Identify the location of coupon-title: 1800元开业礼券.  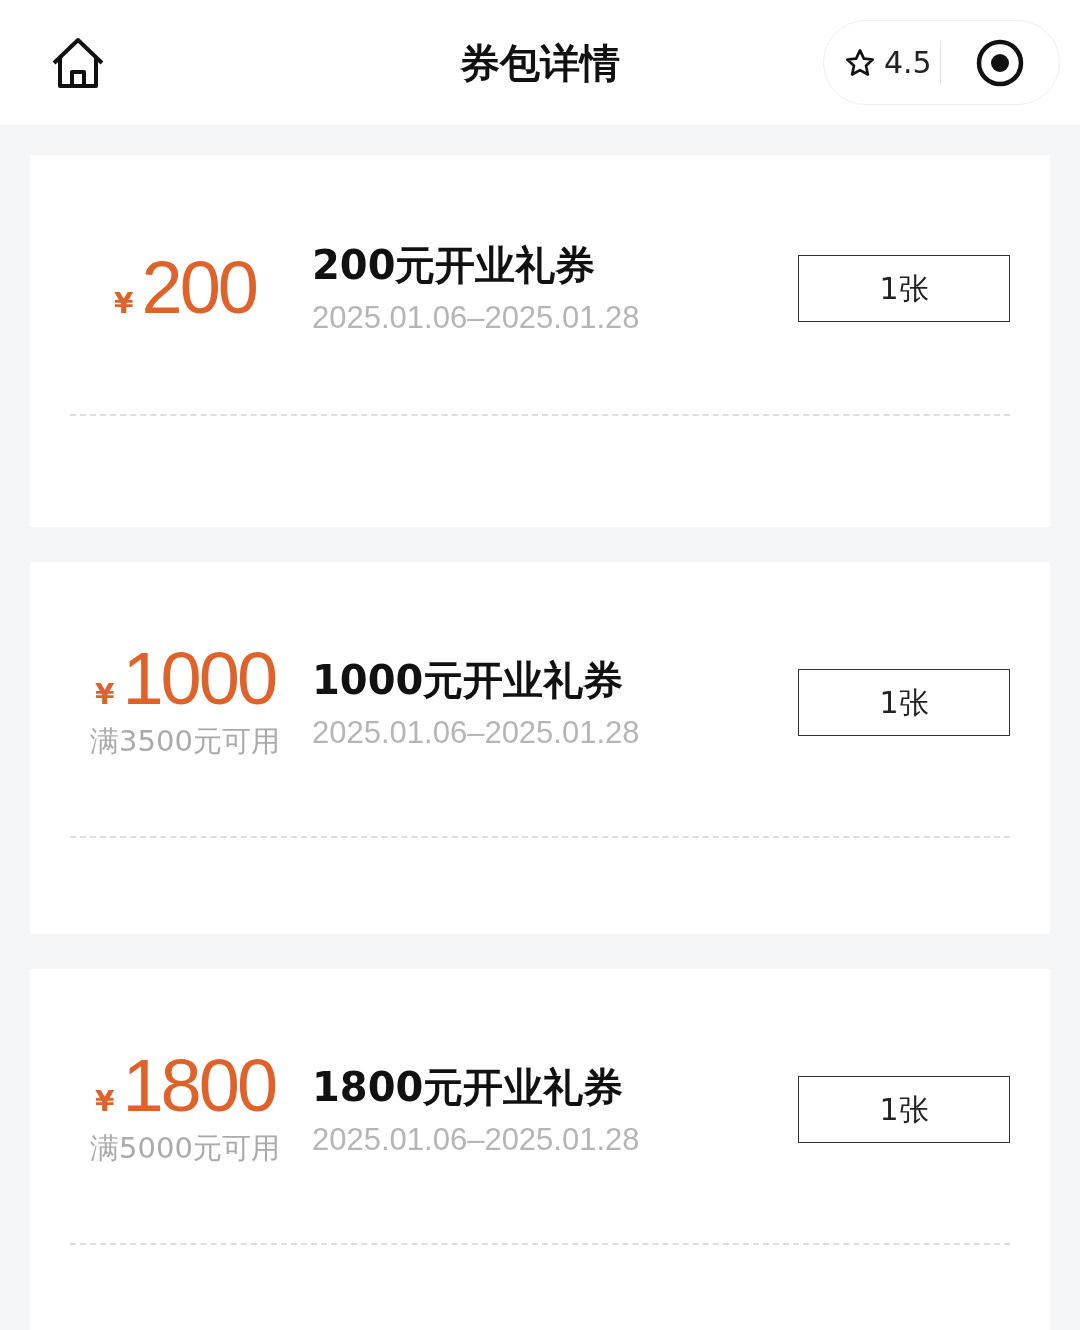
(468, 1087).